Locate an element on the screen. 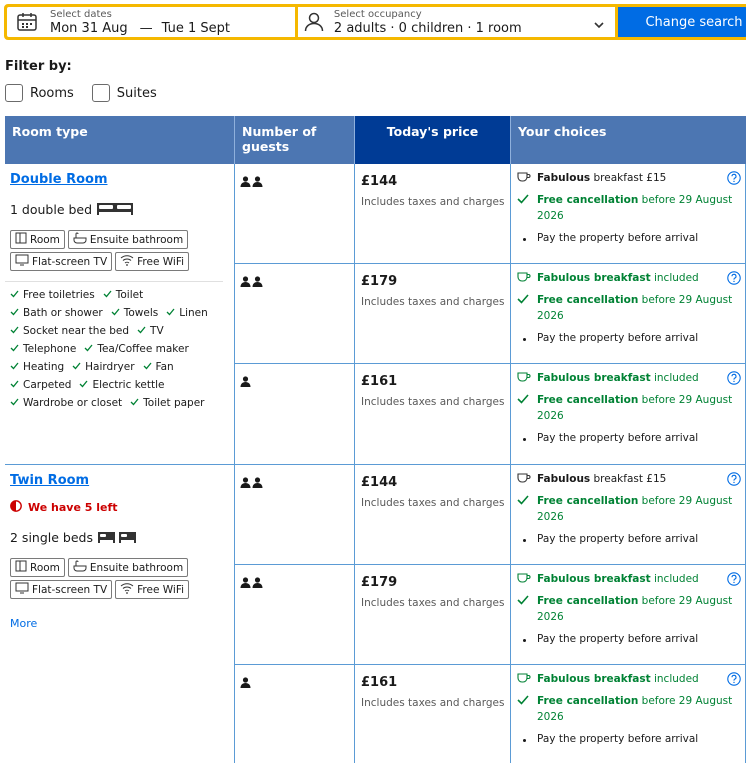 This screenshot has width=746, height=763. header-choices: Your choices is located at coordinates (628, 140).